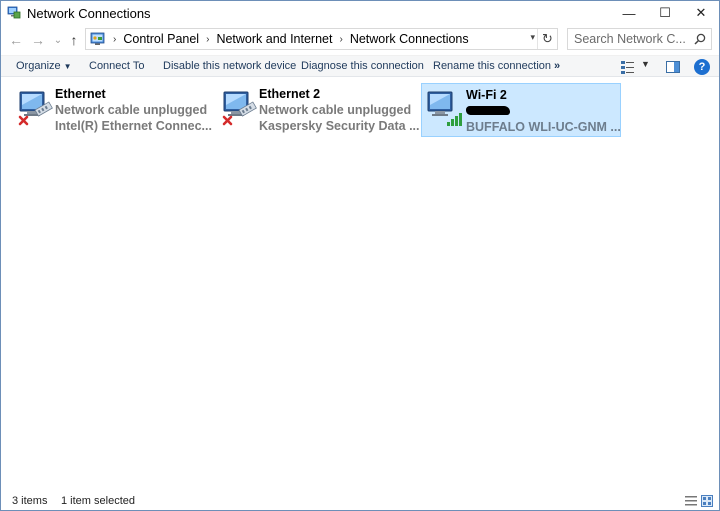 Image resolution: width=720 pixels, height=511 pixels. Describe the element at coordinates (547, 39) in the screenshot. I see `refresh-button: ↻` at that location.